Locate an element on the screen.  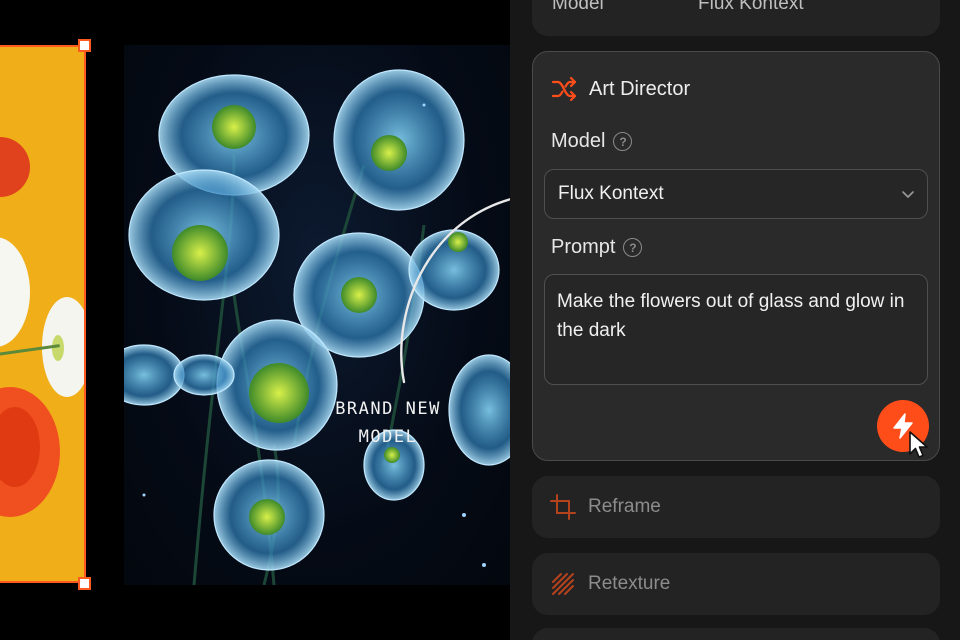
source-image is located at coordinates (43, 314).